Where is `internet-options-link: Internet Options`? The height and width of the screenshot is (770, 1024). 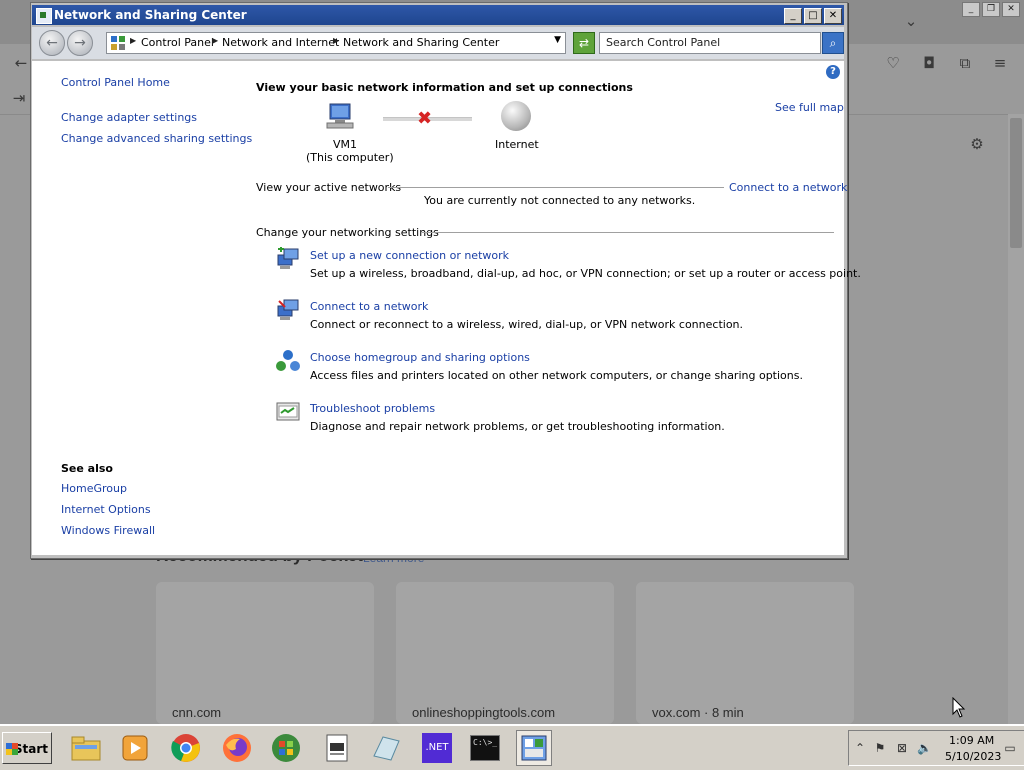 internet-options-link: Internet Options is located at coordinates (106, 509).